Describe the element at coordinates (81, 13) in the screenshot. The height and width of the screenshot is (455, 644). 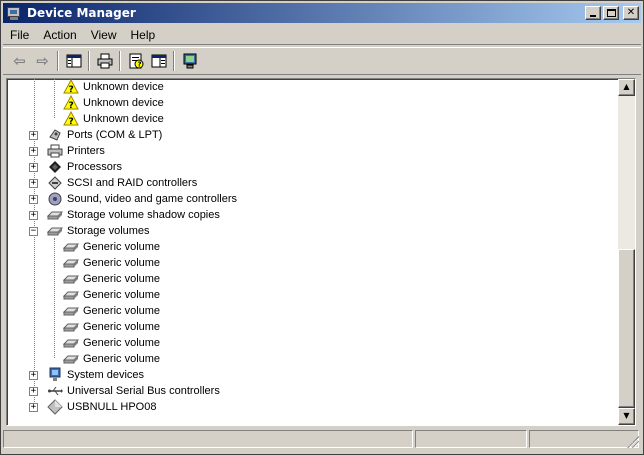
I see `window-title: Device Manager` at that location.